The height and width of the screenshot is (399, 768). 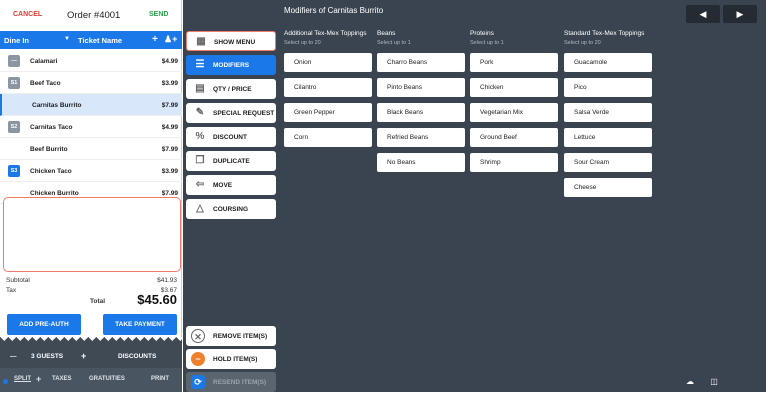 I want to click on modifier-option: Pico, so click(x=608, y=87).